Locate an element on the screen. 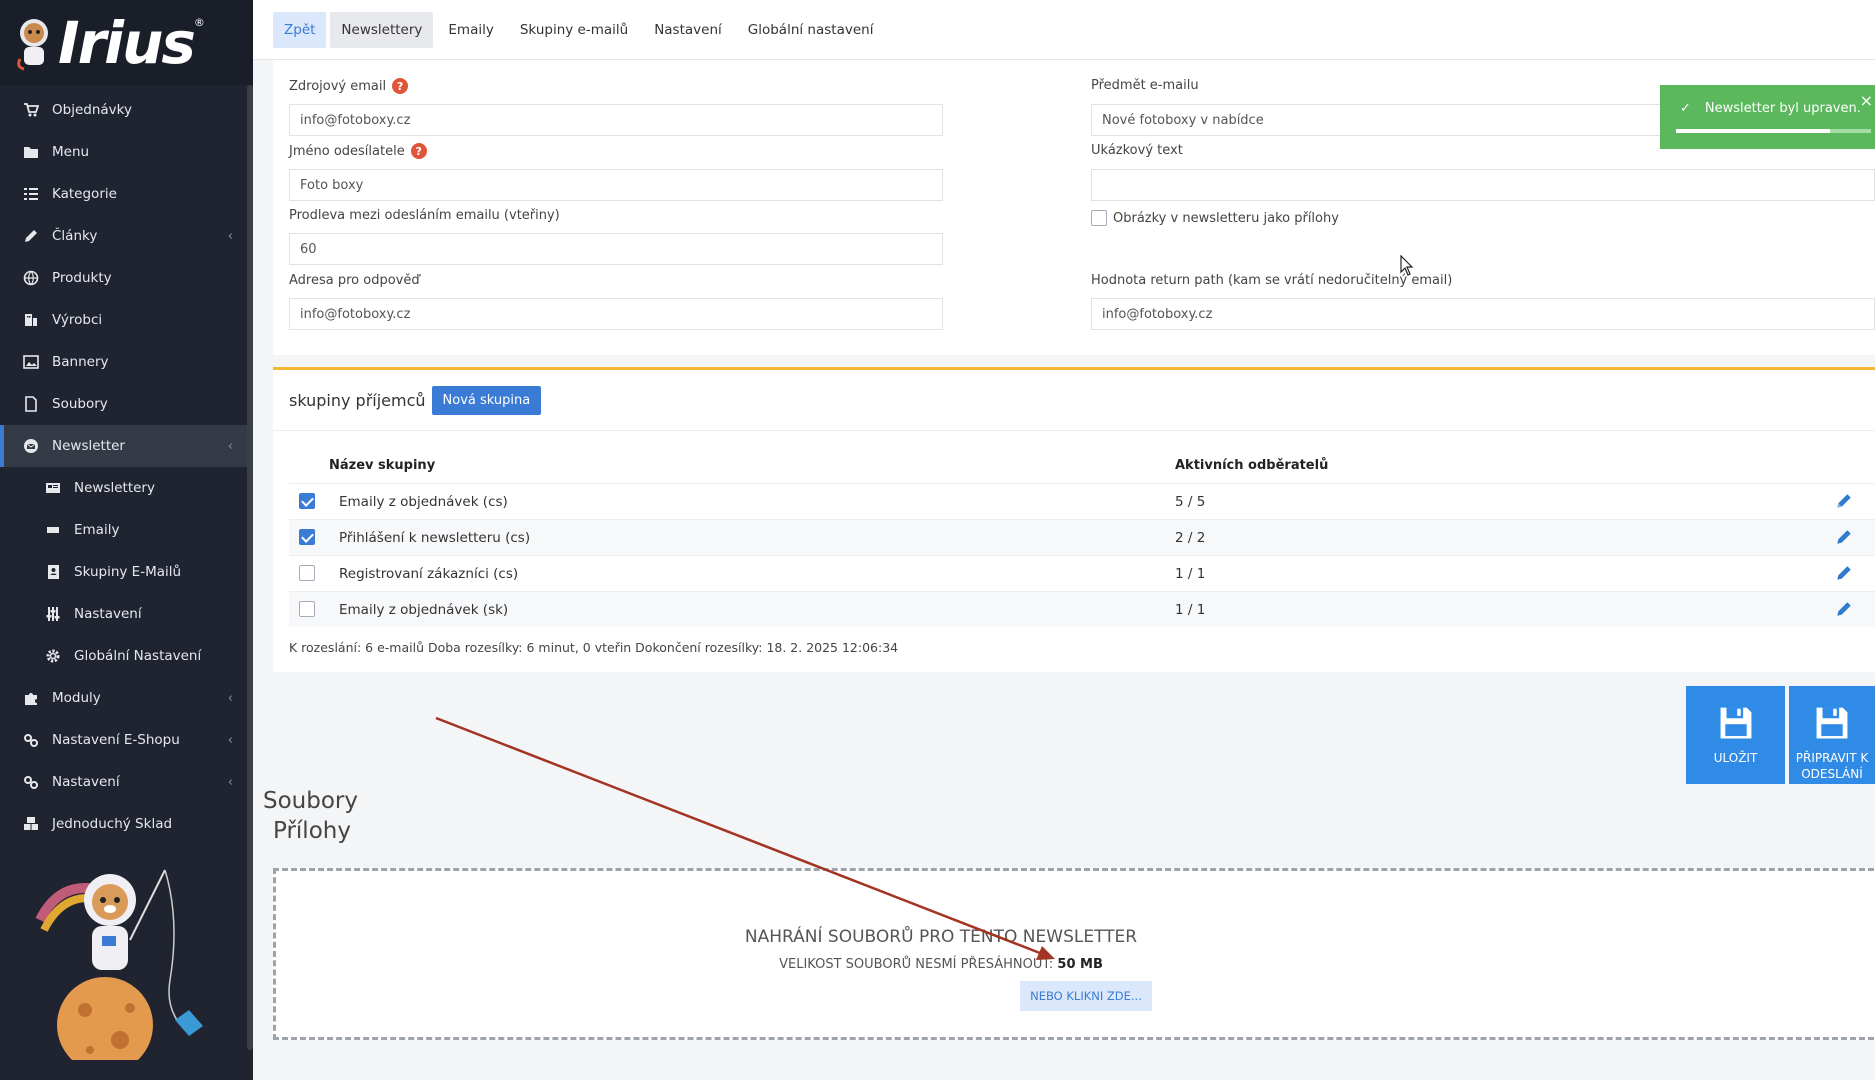  gear-icon is located at coordinates (53, 656).